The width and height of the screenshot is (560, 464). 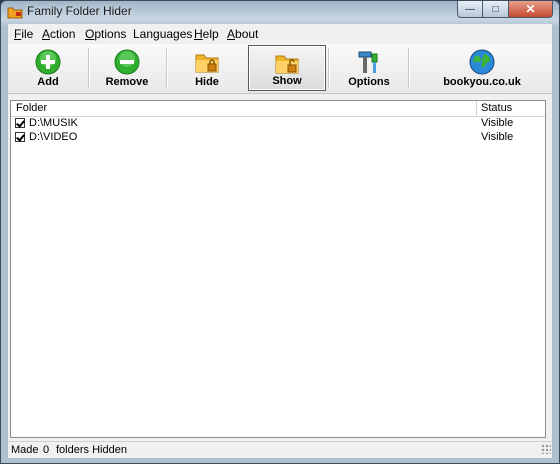 What do you see at coordinates (280, 450) in the screenshot?
I see `status-bar: Made 0 folders Hidden` at bounding box center [280, 450].